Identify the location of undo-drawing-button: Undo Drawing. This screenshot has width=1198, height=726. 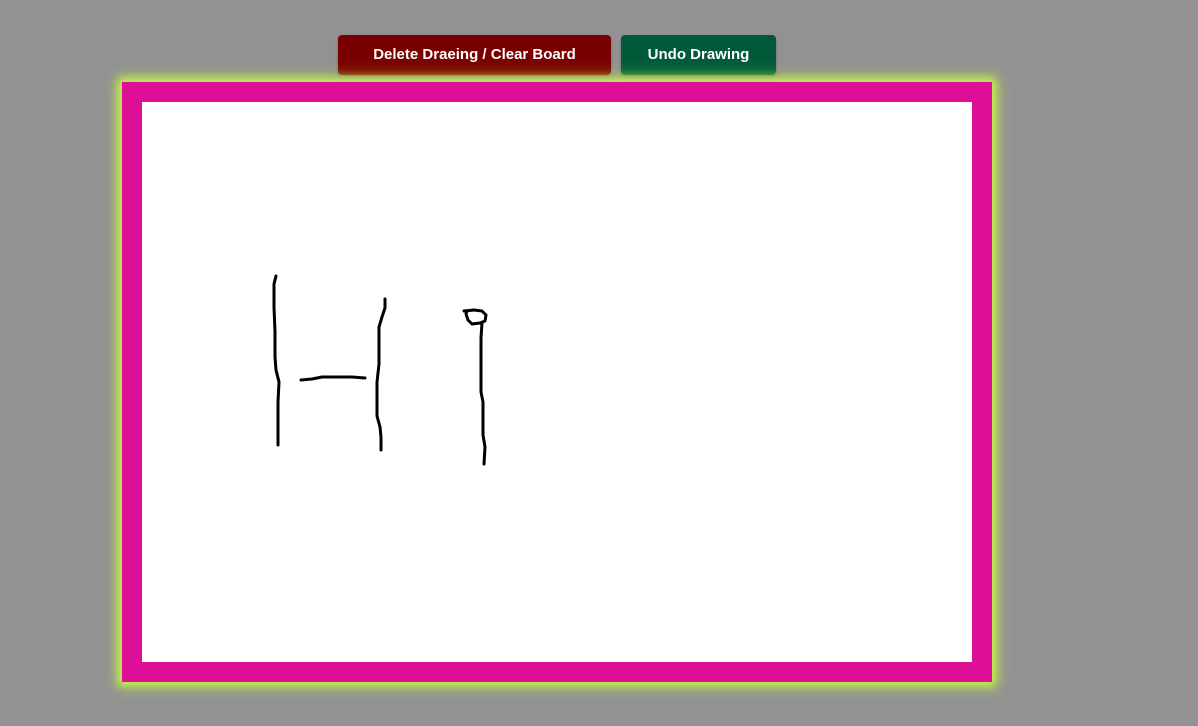
(698, 55).